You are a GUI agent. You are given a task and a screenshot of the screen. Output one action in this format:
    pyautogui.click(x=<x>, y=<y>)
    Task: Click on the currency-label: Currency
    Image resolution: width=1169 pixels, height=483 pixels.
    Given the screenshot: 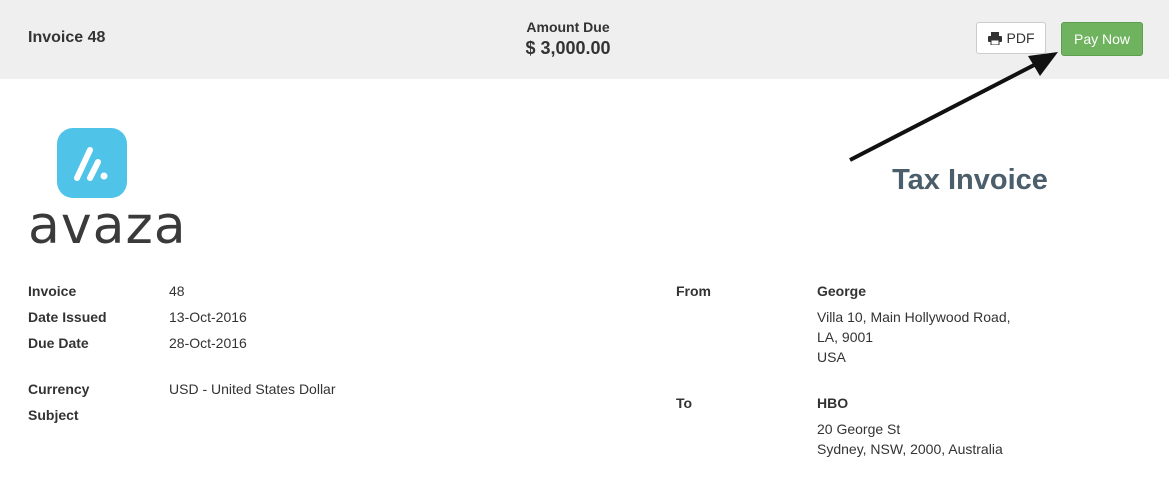 What is the action you would take?
    pyautogui.click(x=59, y=389)
    